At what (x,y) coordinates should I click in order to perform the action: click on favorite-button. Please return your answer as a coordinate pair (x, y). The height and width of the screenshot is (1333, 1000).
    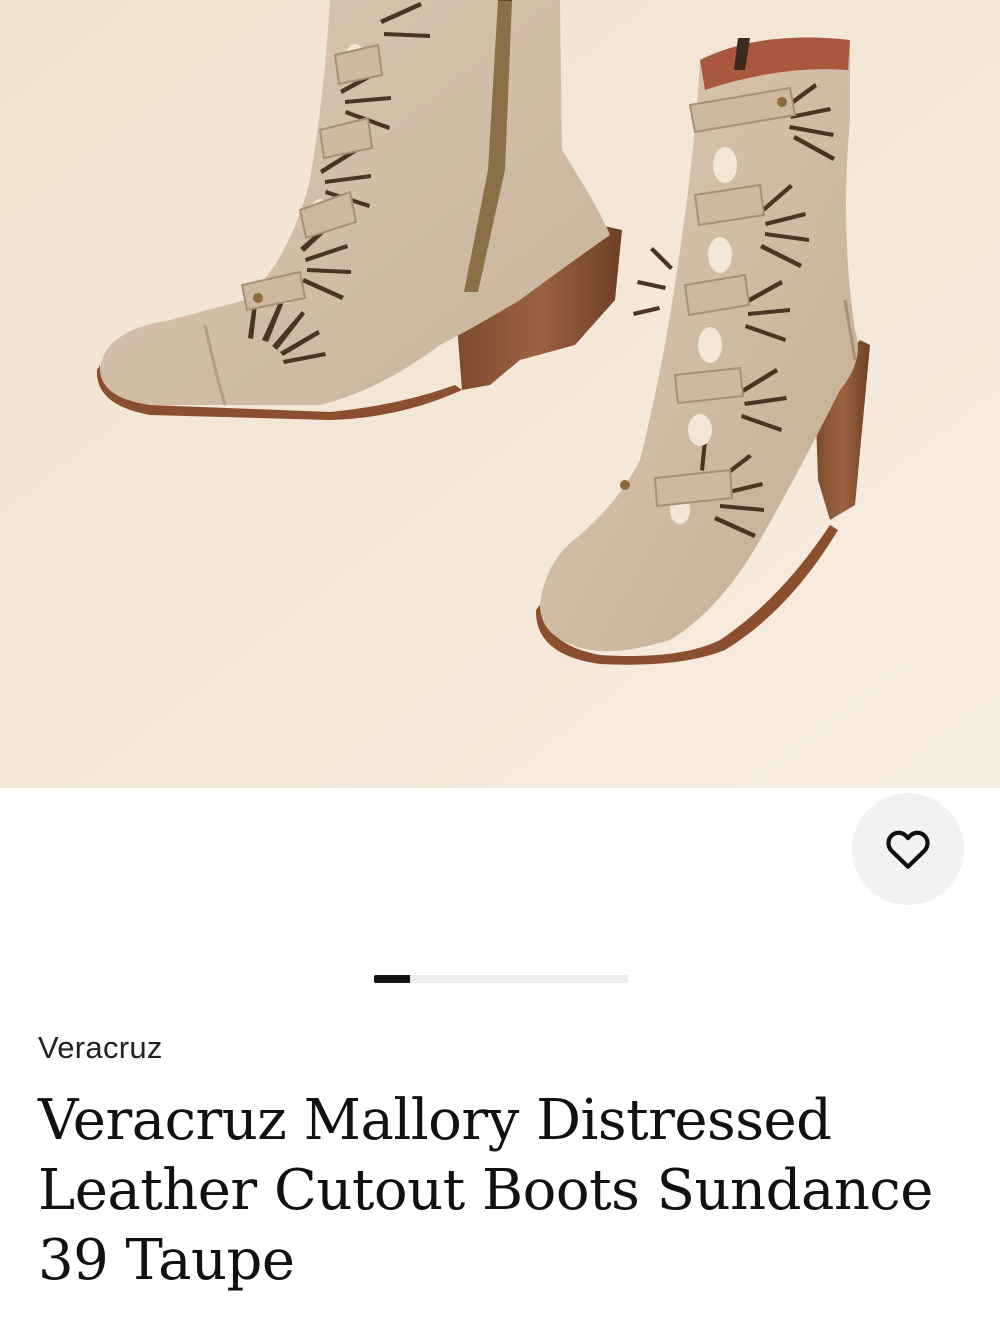
    Looking at the image, I should click on (908, 849).